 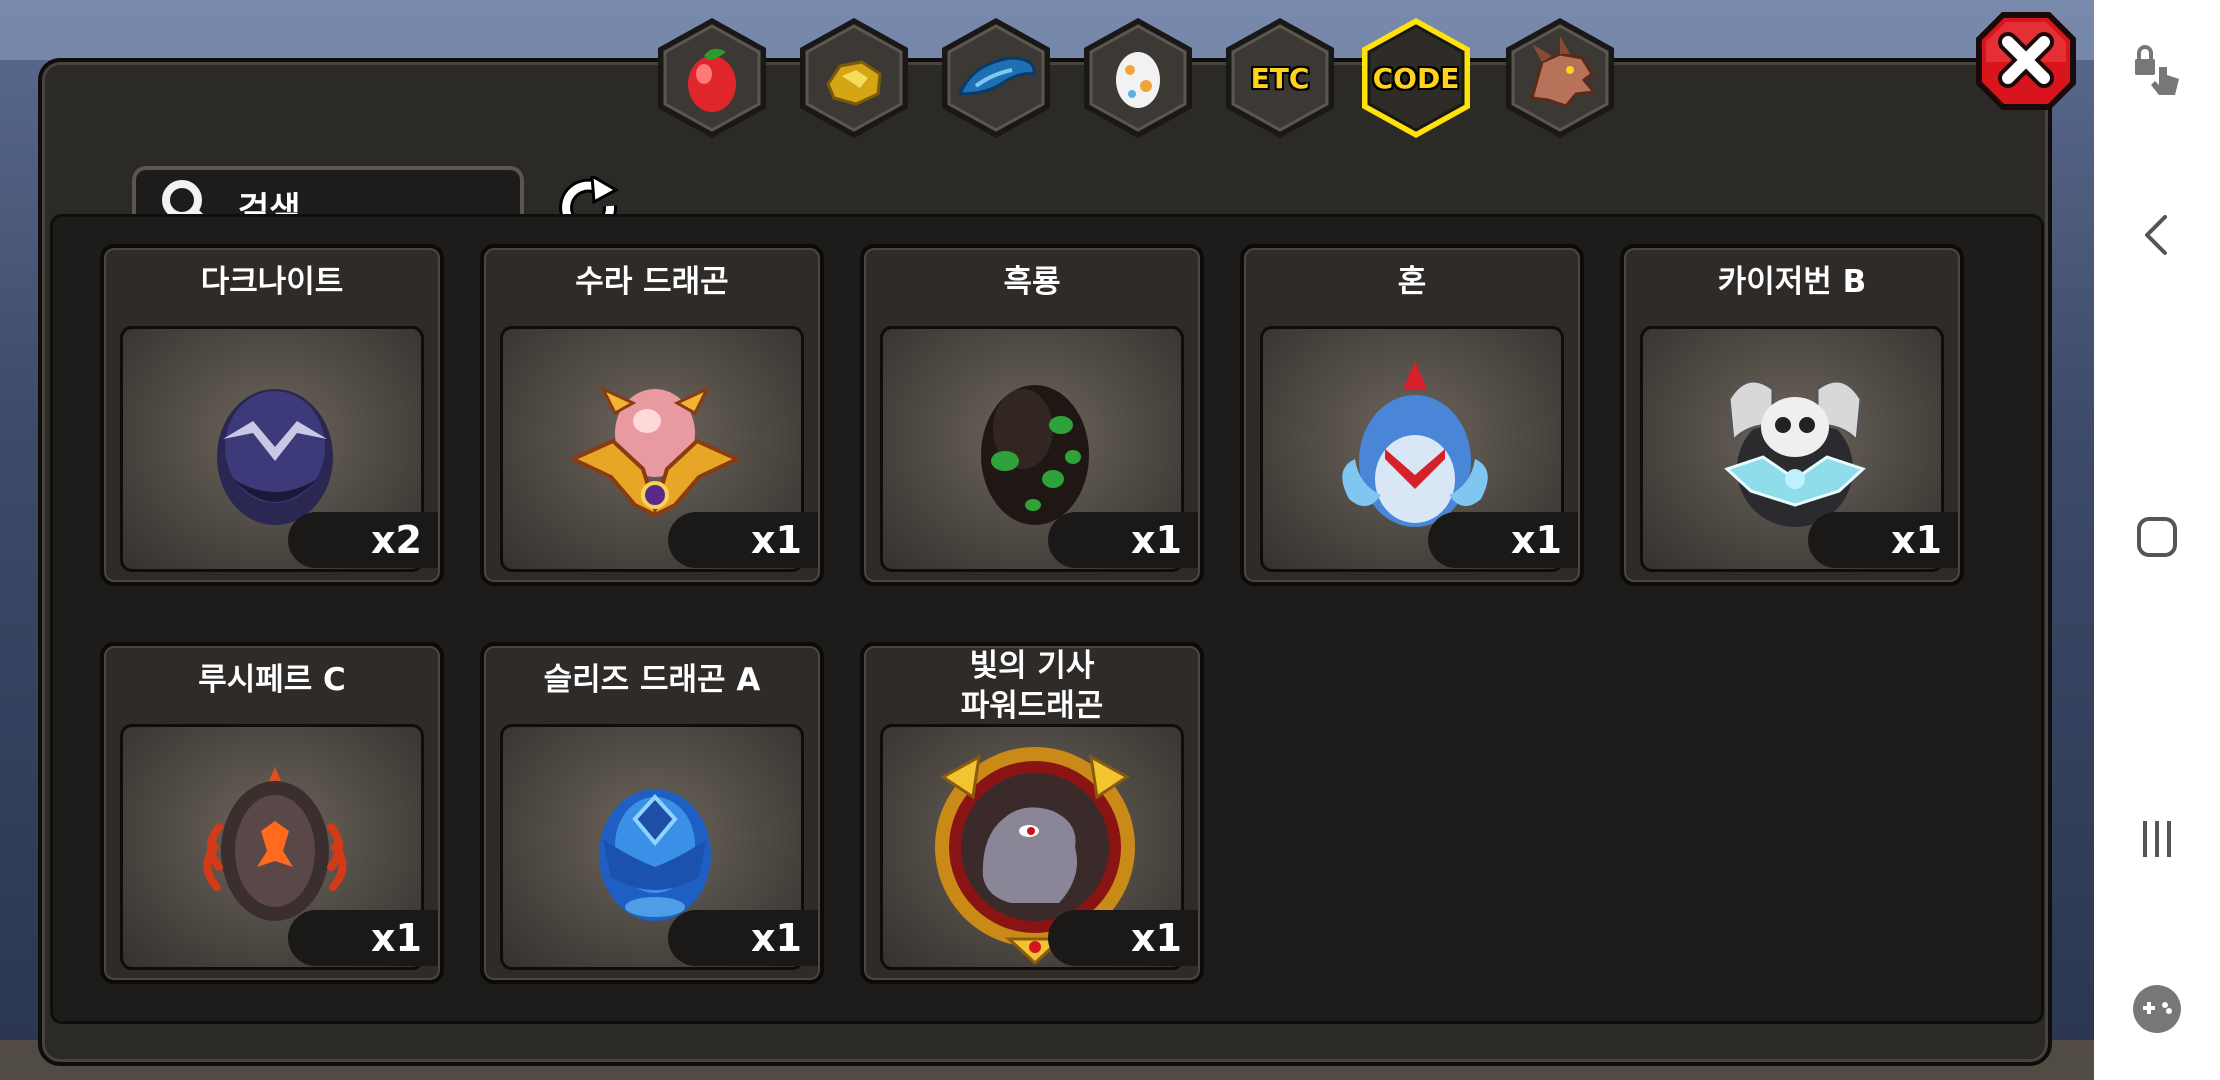 What do you see at coordinates (272, 680) in the screenshot?
I see `item-name: 루시페르 C` at bounding box center [272, 680].